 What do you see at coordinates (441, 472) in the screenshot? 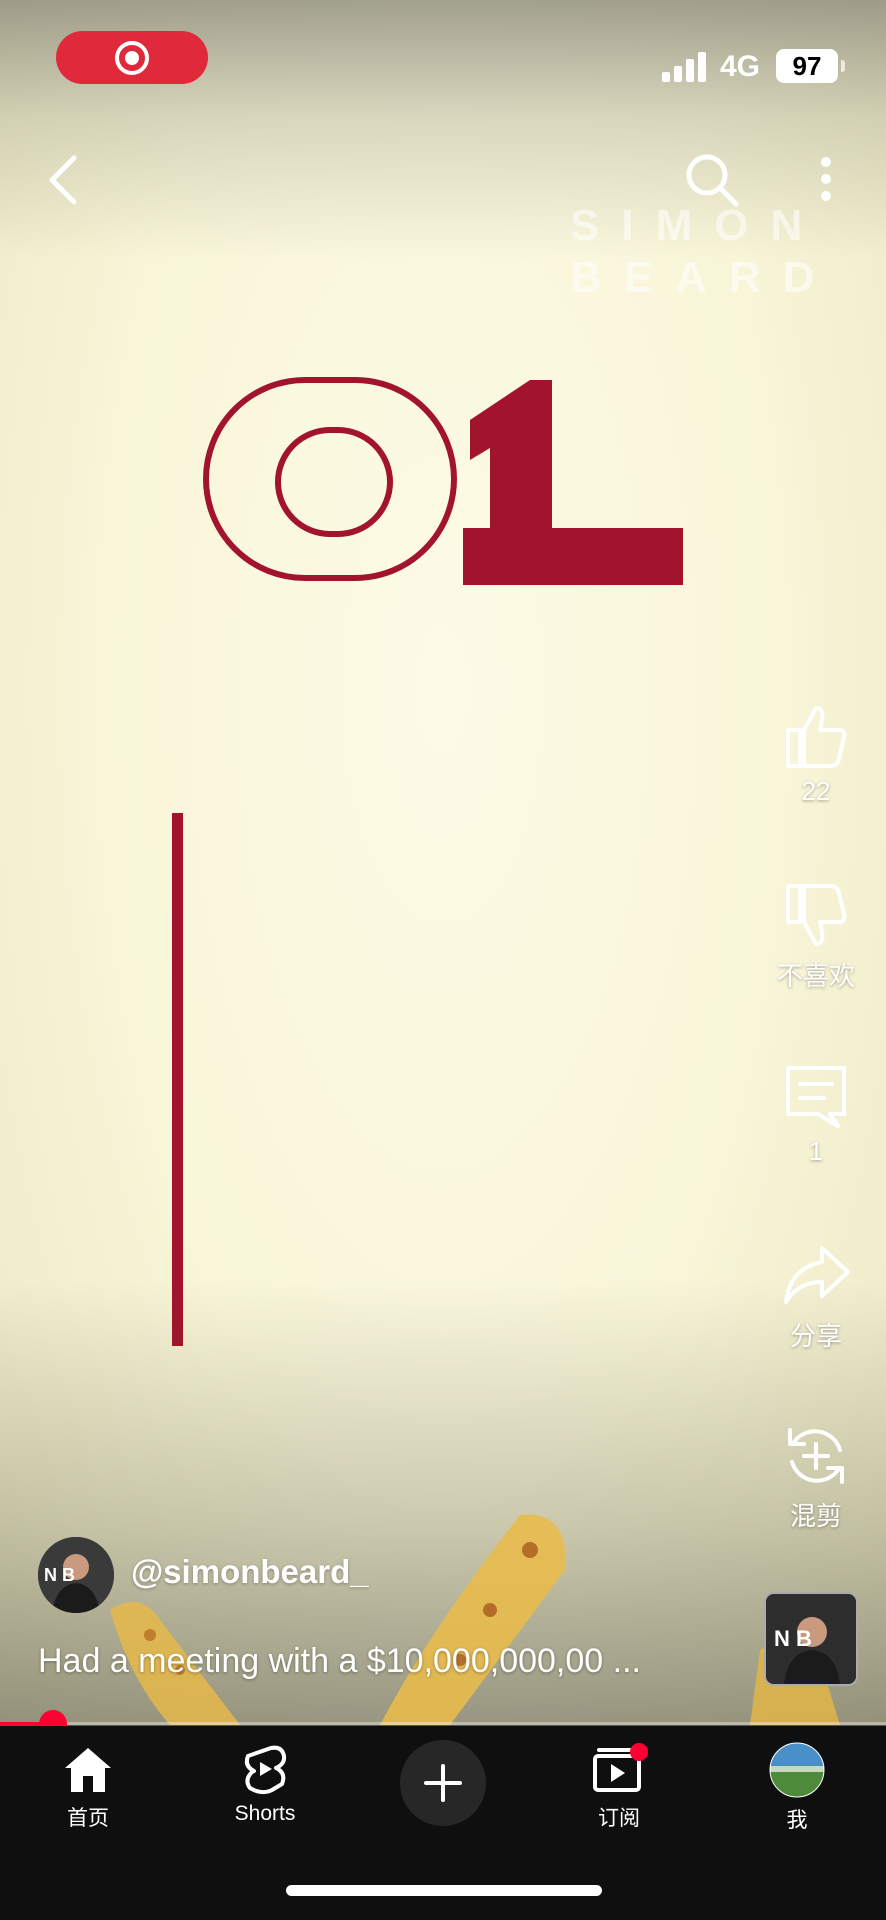
I see `video-big-number: 01` at bounding box center [441, 472].